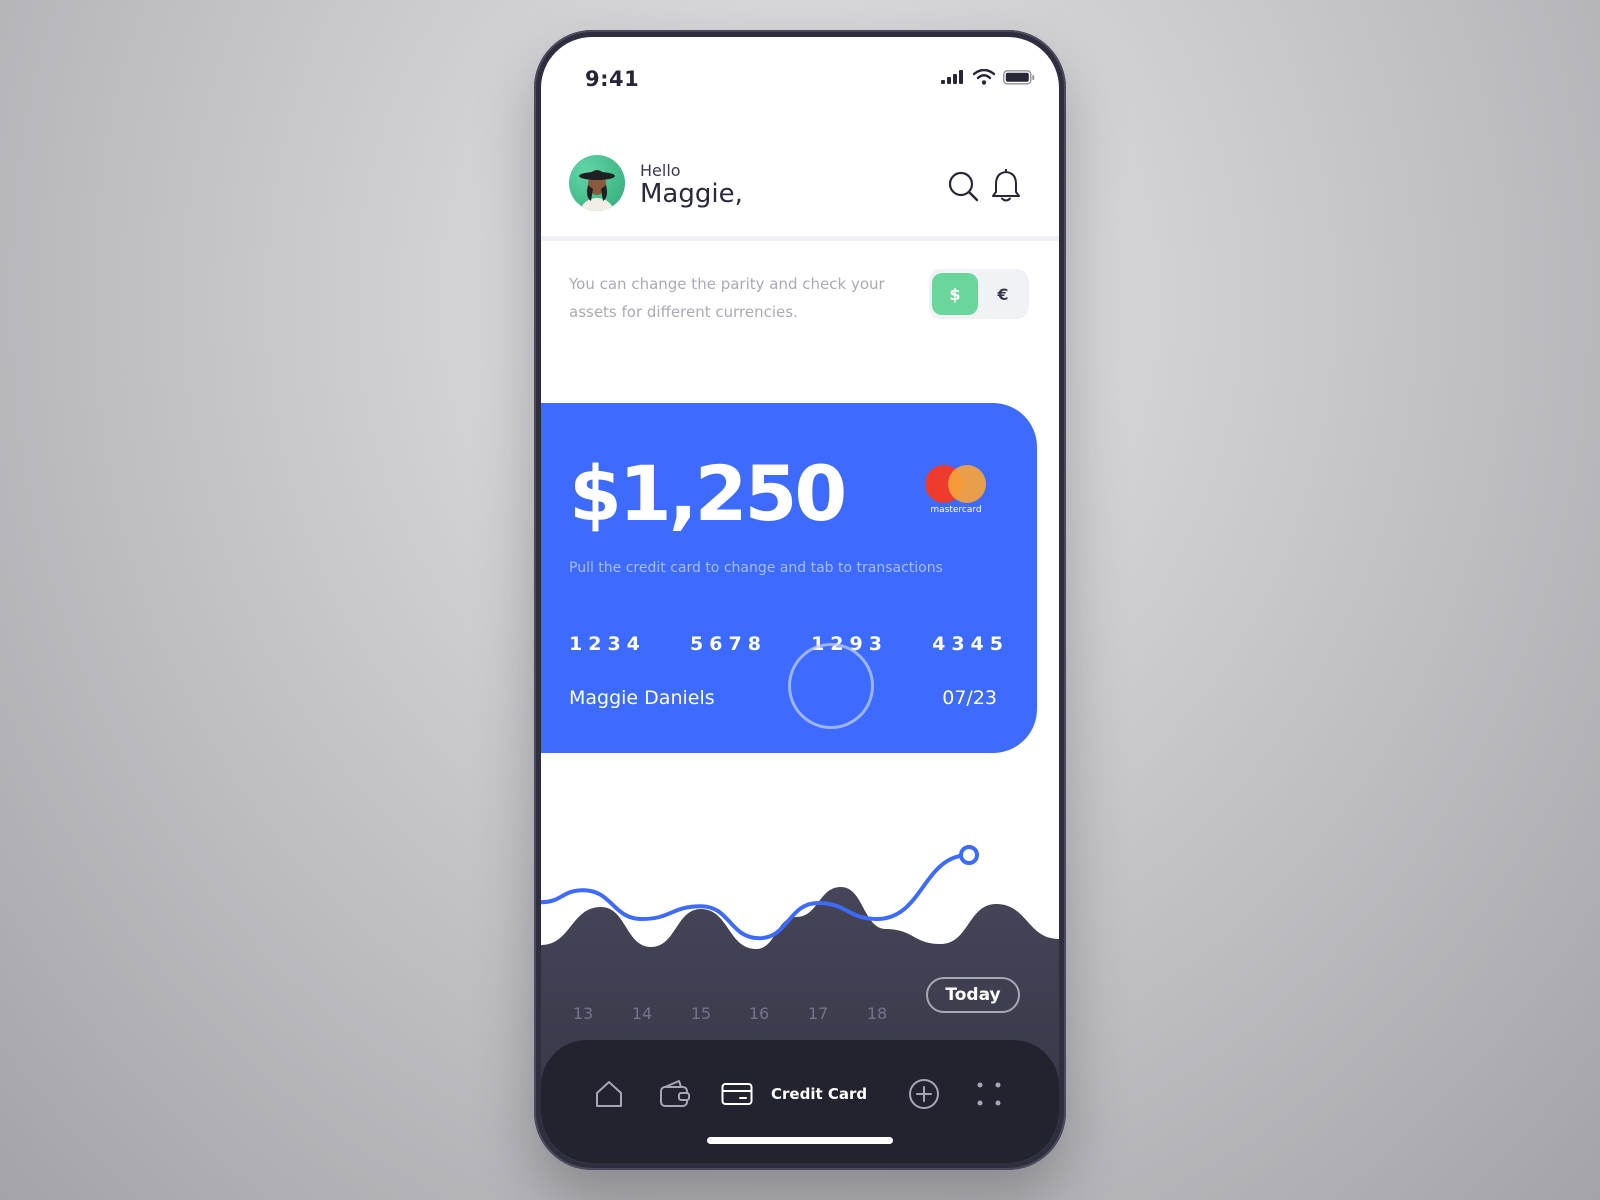 The width and height of the screenshot is (1600, 1200). I want to click on home-icon, so click(609, 1094).